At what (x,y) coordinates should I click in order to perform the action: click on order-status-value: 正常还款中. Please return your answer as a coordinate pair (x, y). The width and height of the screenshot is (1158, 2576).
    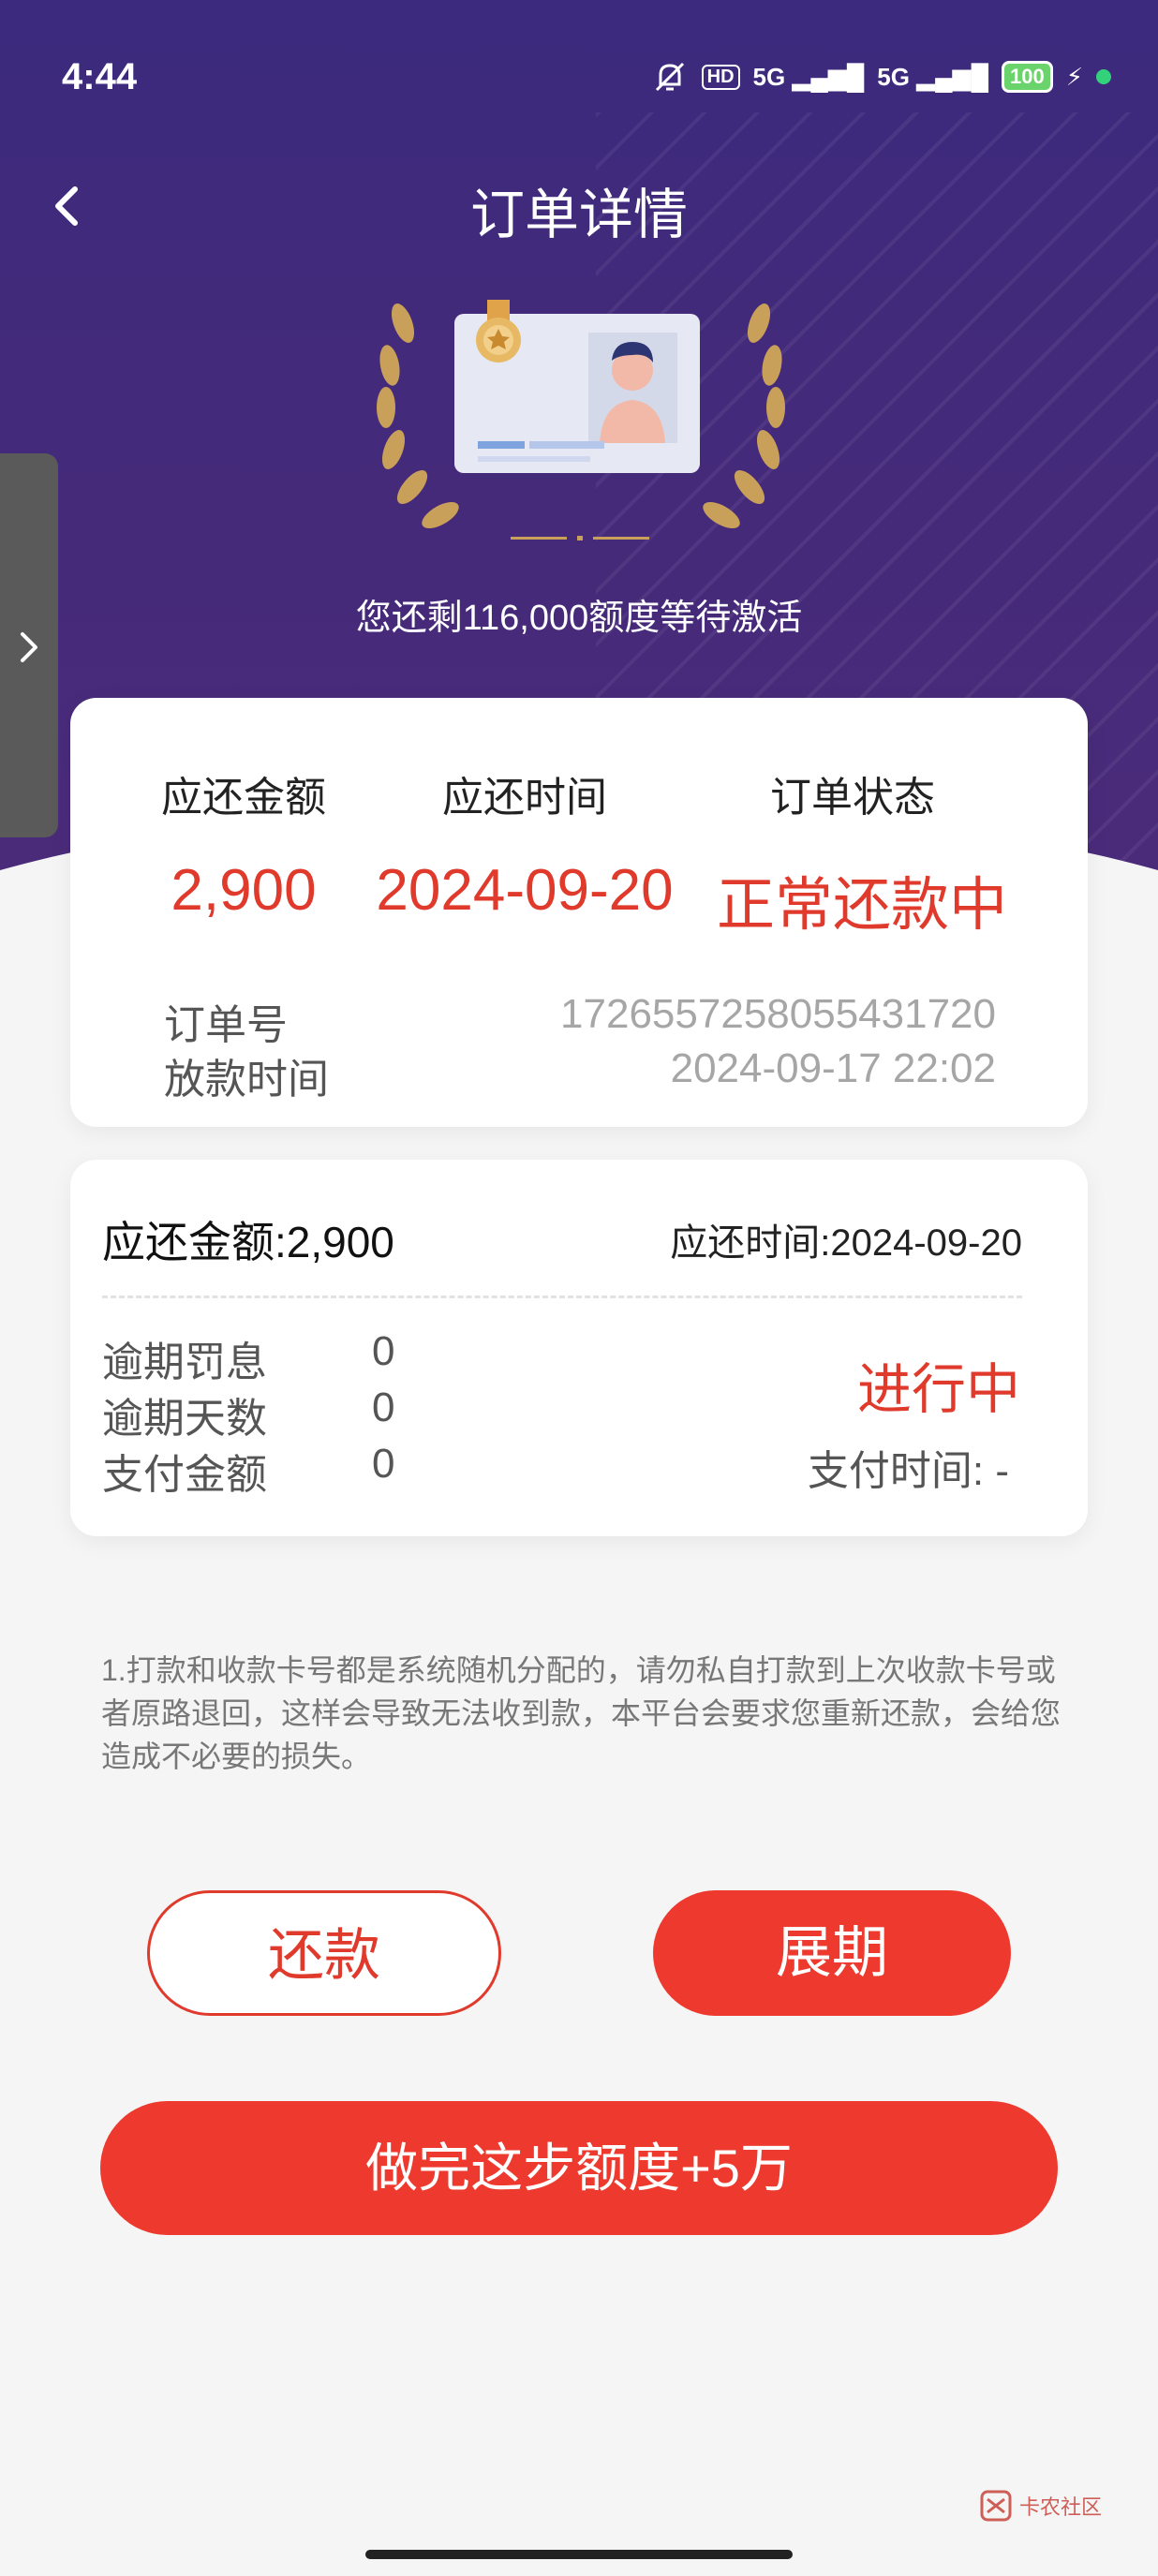
    Looking at the image, I should click on (861, 906).